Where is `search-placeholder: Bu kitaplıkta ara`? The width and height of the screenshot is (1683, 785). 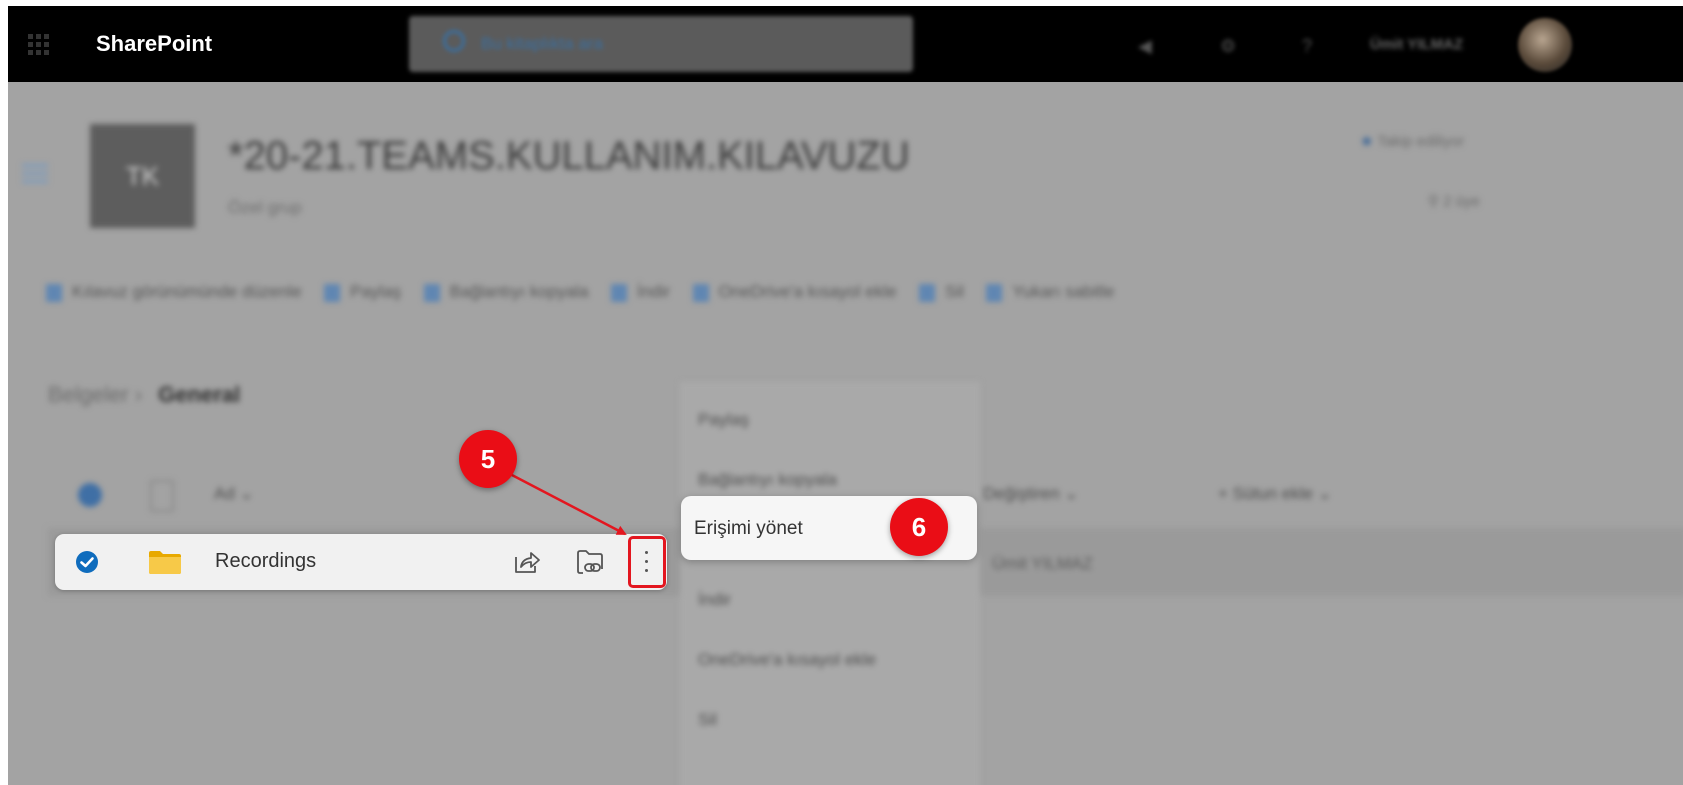
search-placeholder: Bu kitaplıkta ara is located at coordinates (542, 43).